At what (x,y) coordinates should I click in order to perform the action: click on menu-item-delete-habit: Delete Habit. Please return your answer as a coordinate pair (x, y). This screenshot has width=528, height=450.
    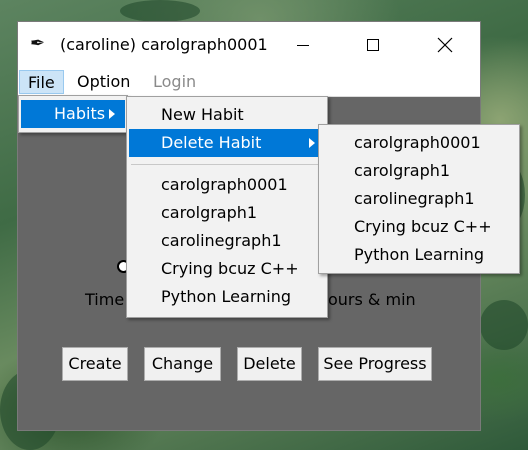
    Looking at the image, I should click on (227, 143).